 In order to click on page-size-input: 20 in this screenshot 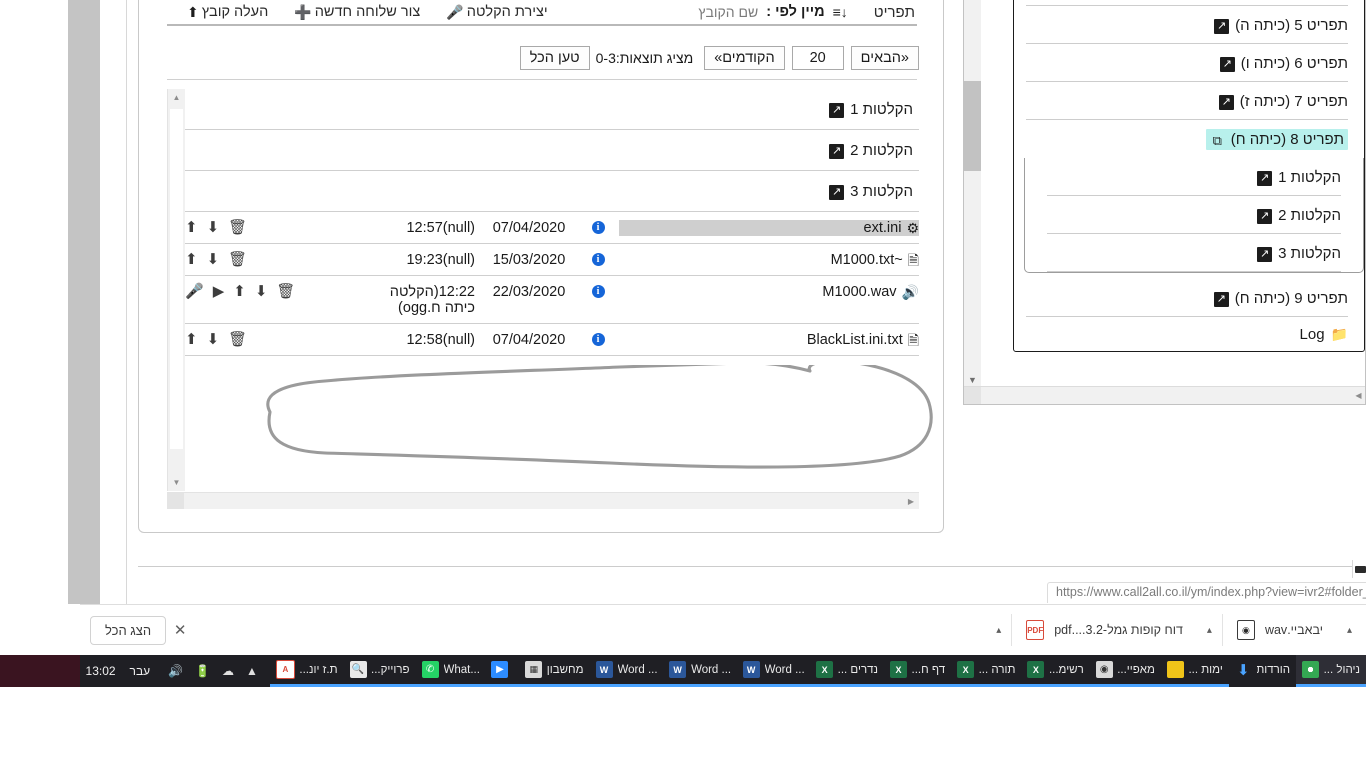, I will do `click(817, 58)`.